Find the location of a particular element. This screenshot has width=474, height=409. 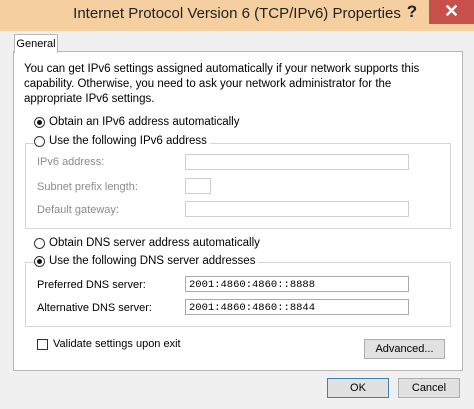

ok-button: OK is located at coordinates (358, 388).